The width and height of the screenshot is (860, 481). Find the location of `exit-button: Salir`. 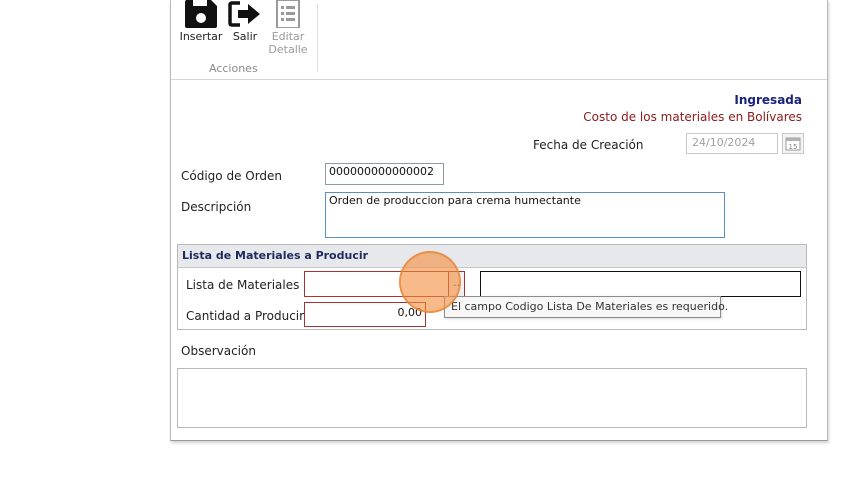

exit-button: Salir is located at coordinates (245, 22).